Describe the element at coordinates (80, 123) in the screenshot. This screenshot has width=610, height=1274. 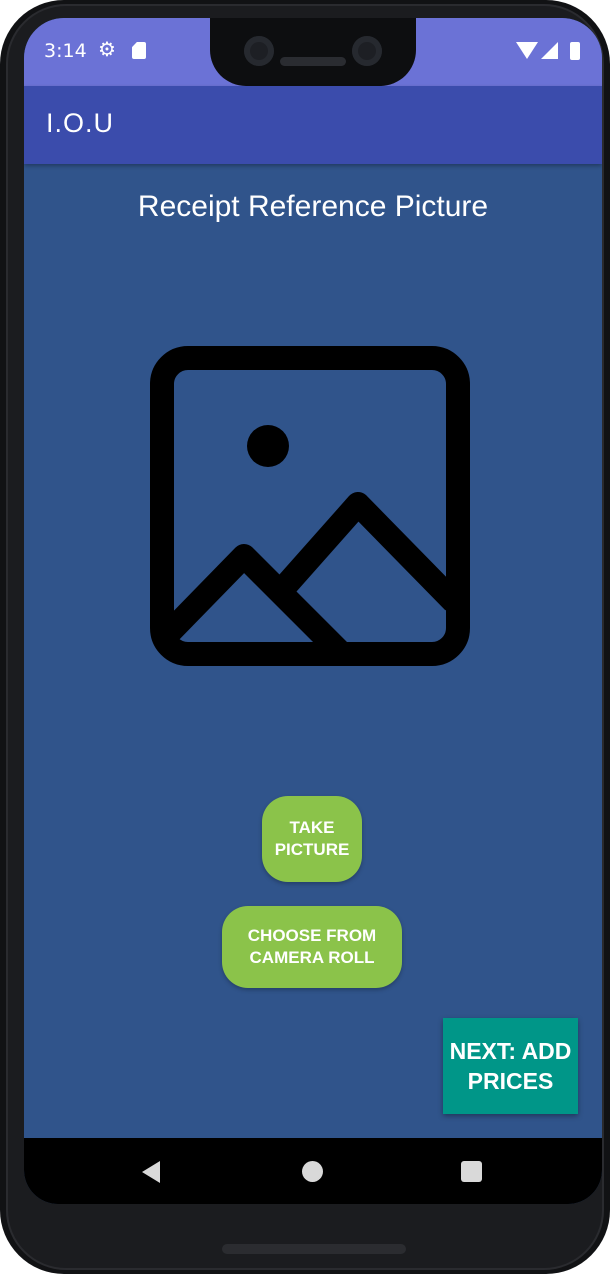
I see `app-title: I.O.U` at that location.